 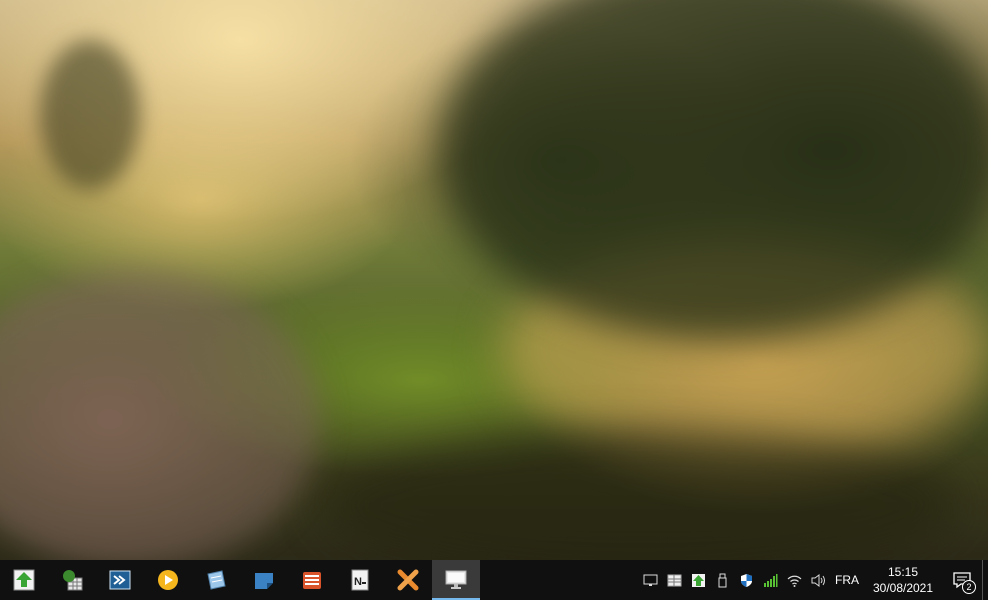 I want to click on media-player-icon, so click(x=168, y=580).